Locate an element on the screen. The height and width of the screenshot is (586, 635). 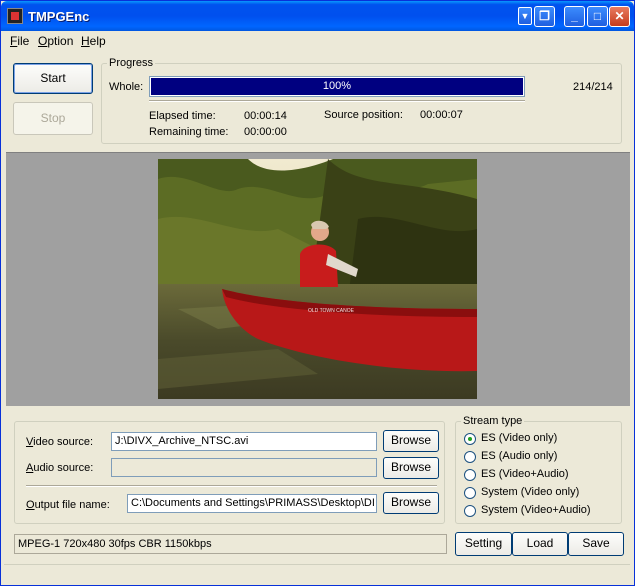
video-browse-button: Browse is located at coordinates (411, 441).